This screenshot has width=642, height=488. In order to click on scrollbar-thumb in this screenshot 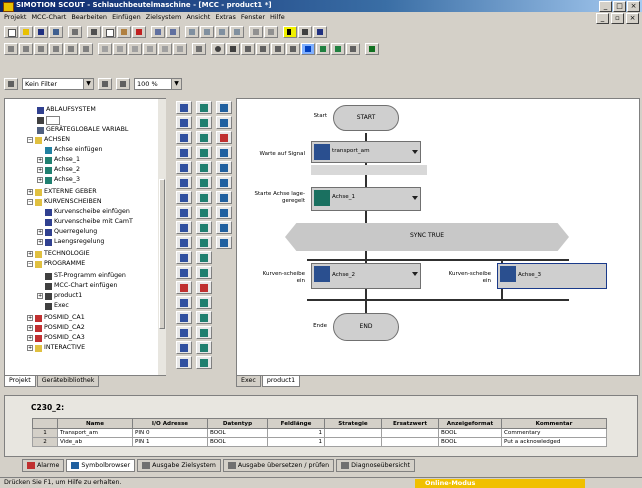, I will do `click(162, 254)`.